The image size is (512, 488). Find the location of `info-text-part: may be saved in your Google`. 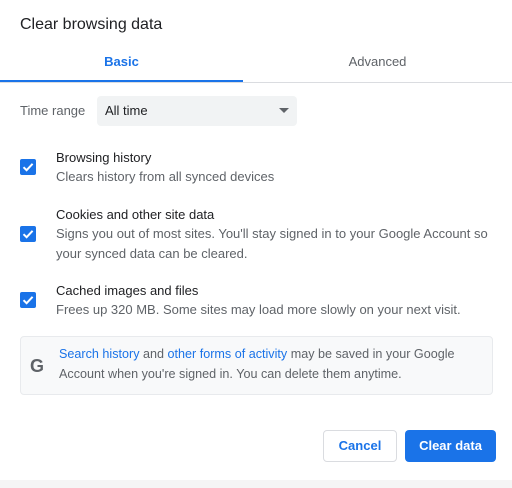

info-text-part: may be saved in your Google is located at coordinates (371, 354).